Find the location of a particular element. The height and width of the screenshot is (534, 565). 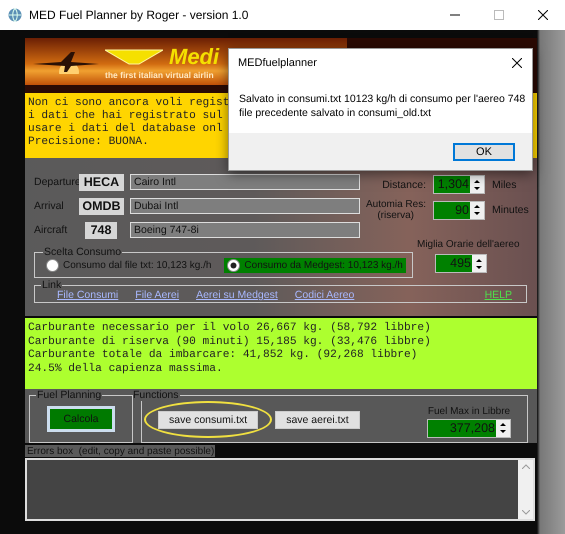

group-title: Link is located at coordinates (51, 285).